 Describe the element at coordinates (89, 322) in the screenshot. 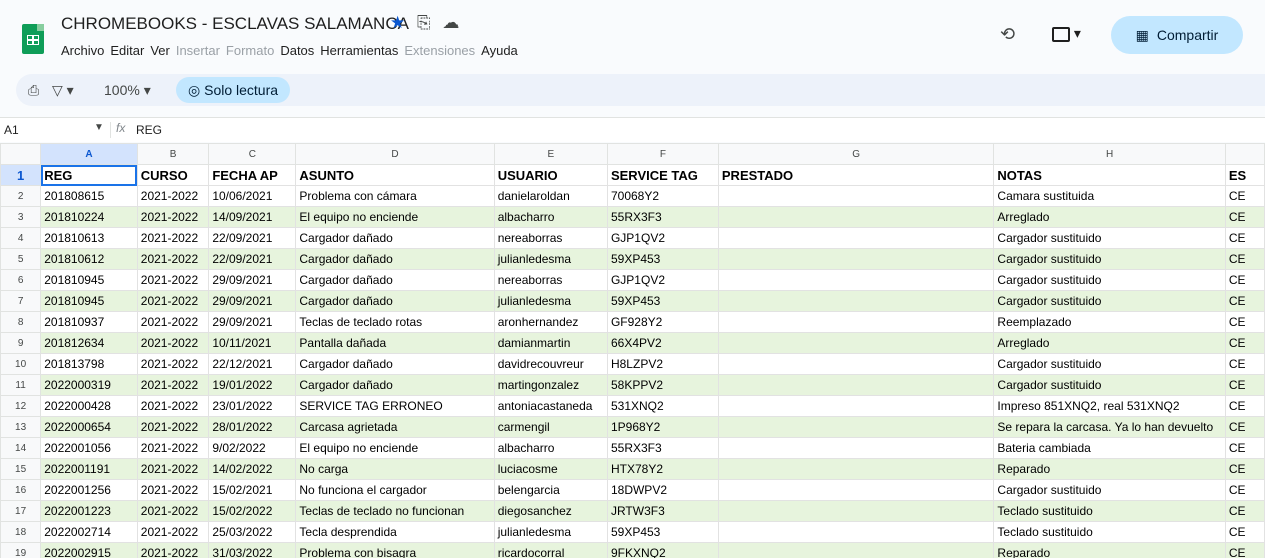

I see `cell: 201810937` at that location.